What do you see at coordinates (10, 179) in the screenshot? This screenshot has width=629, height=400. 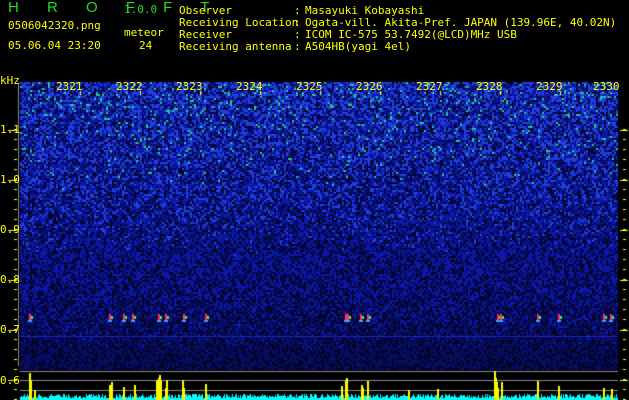 I see `freq-tick: 1.0` at bounding box center [10, 179].